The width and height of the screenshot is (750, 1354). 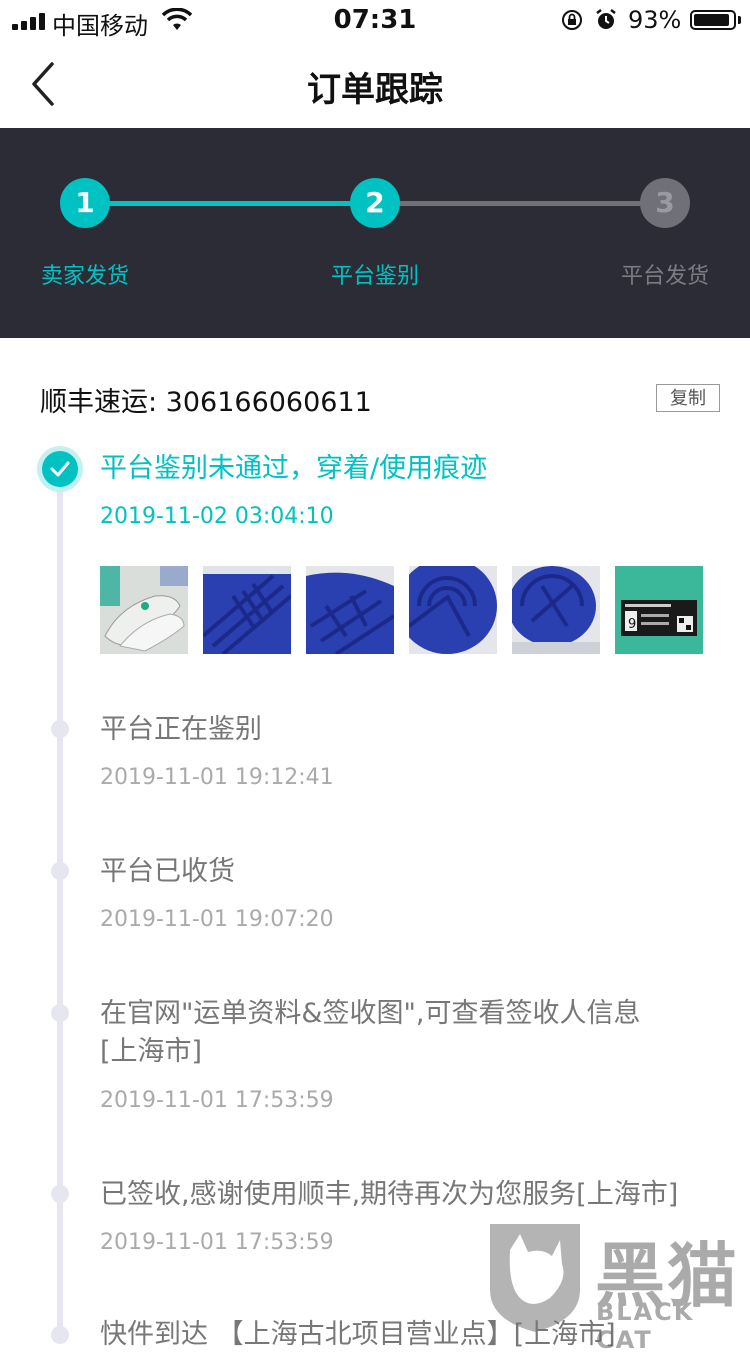 What do you see at coordinates (217, 777) in the screenshot?
I see `event-2-time: 2019-11-01 19:12:41` at bounding box center [217, 777].